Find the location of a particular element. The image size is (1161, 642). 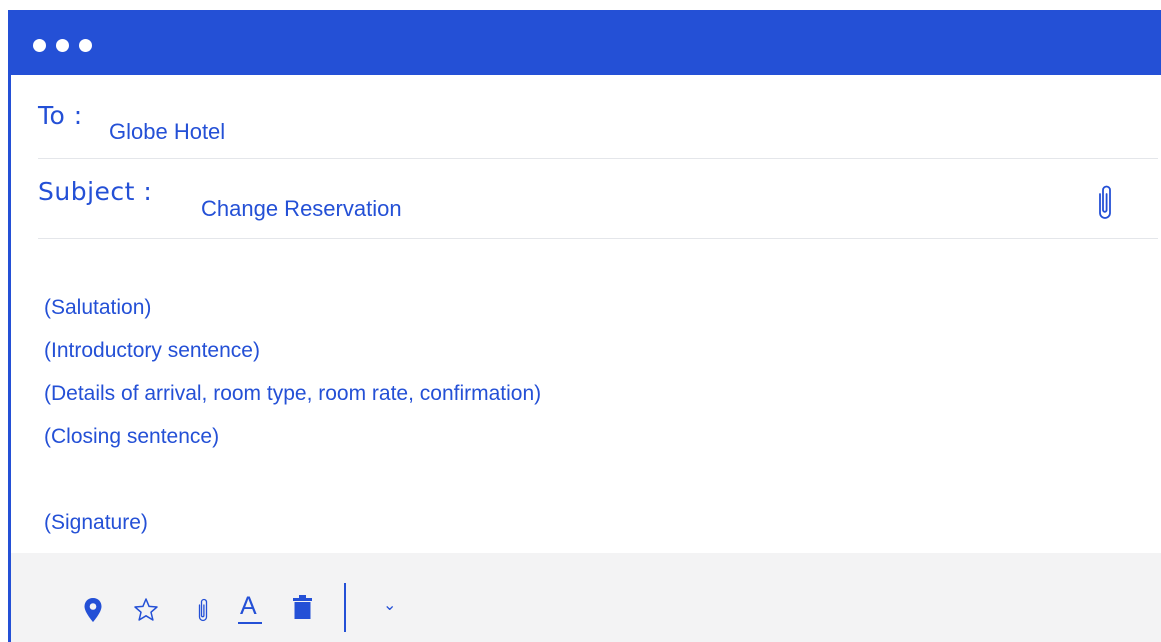

body-line-intro: (Introductory sentence) is located at coordinates (152, 350).